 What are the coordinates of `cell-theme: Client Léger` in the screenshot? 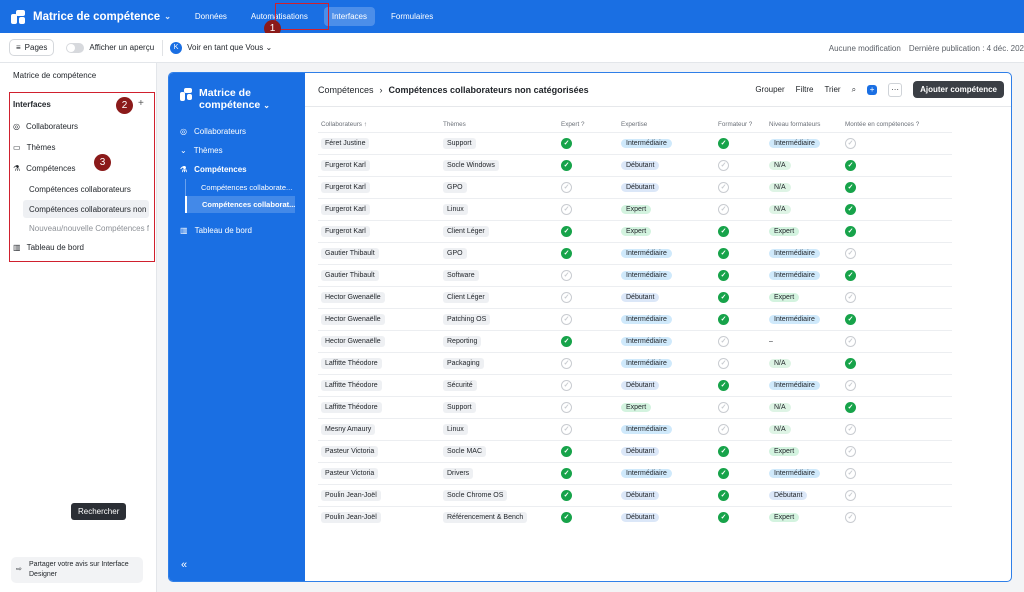 It's located at (499, 230).